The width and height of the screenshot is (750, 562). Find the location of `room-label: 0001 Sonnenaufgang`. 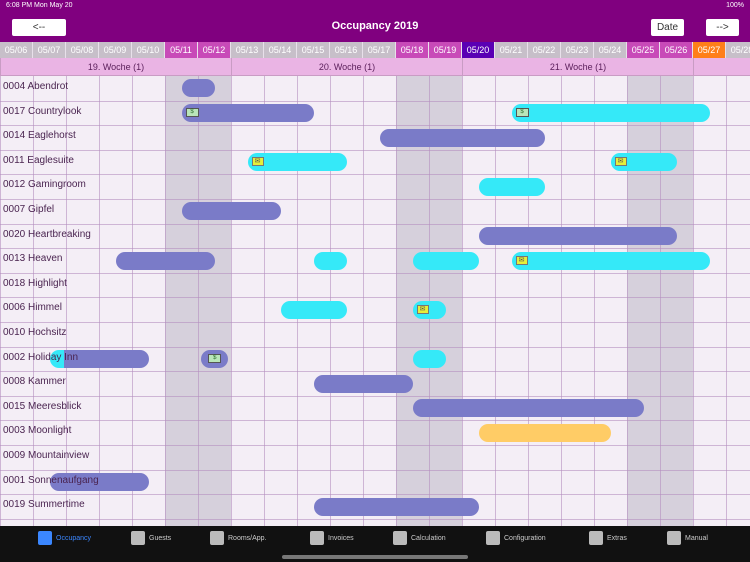

room-label: 0001 Sonnenaufgang is located at coordinates (51, 482).